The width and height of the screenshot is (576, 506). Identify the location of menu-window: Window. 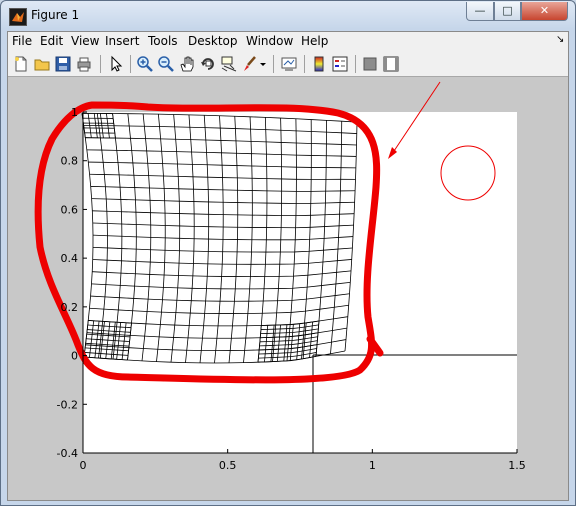
(269, 41).